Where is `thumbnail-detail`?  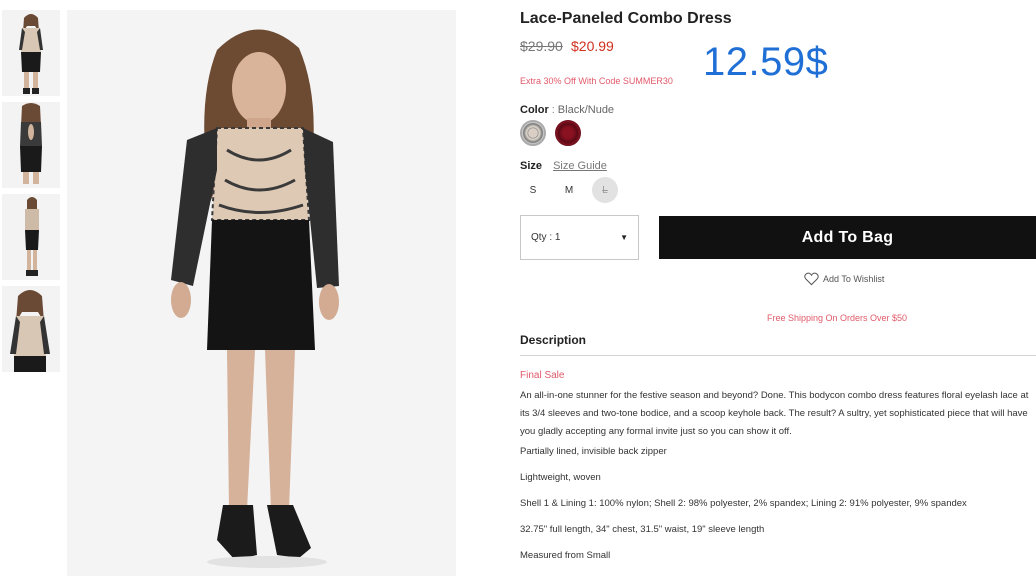 thumbnail-detail is located at coordinates (31, 329).